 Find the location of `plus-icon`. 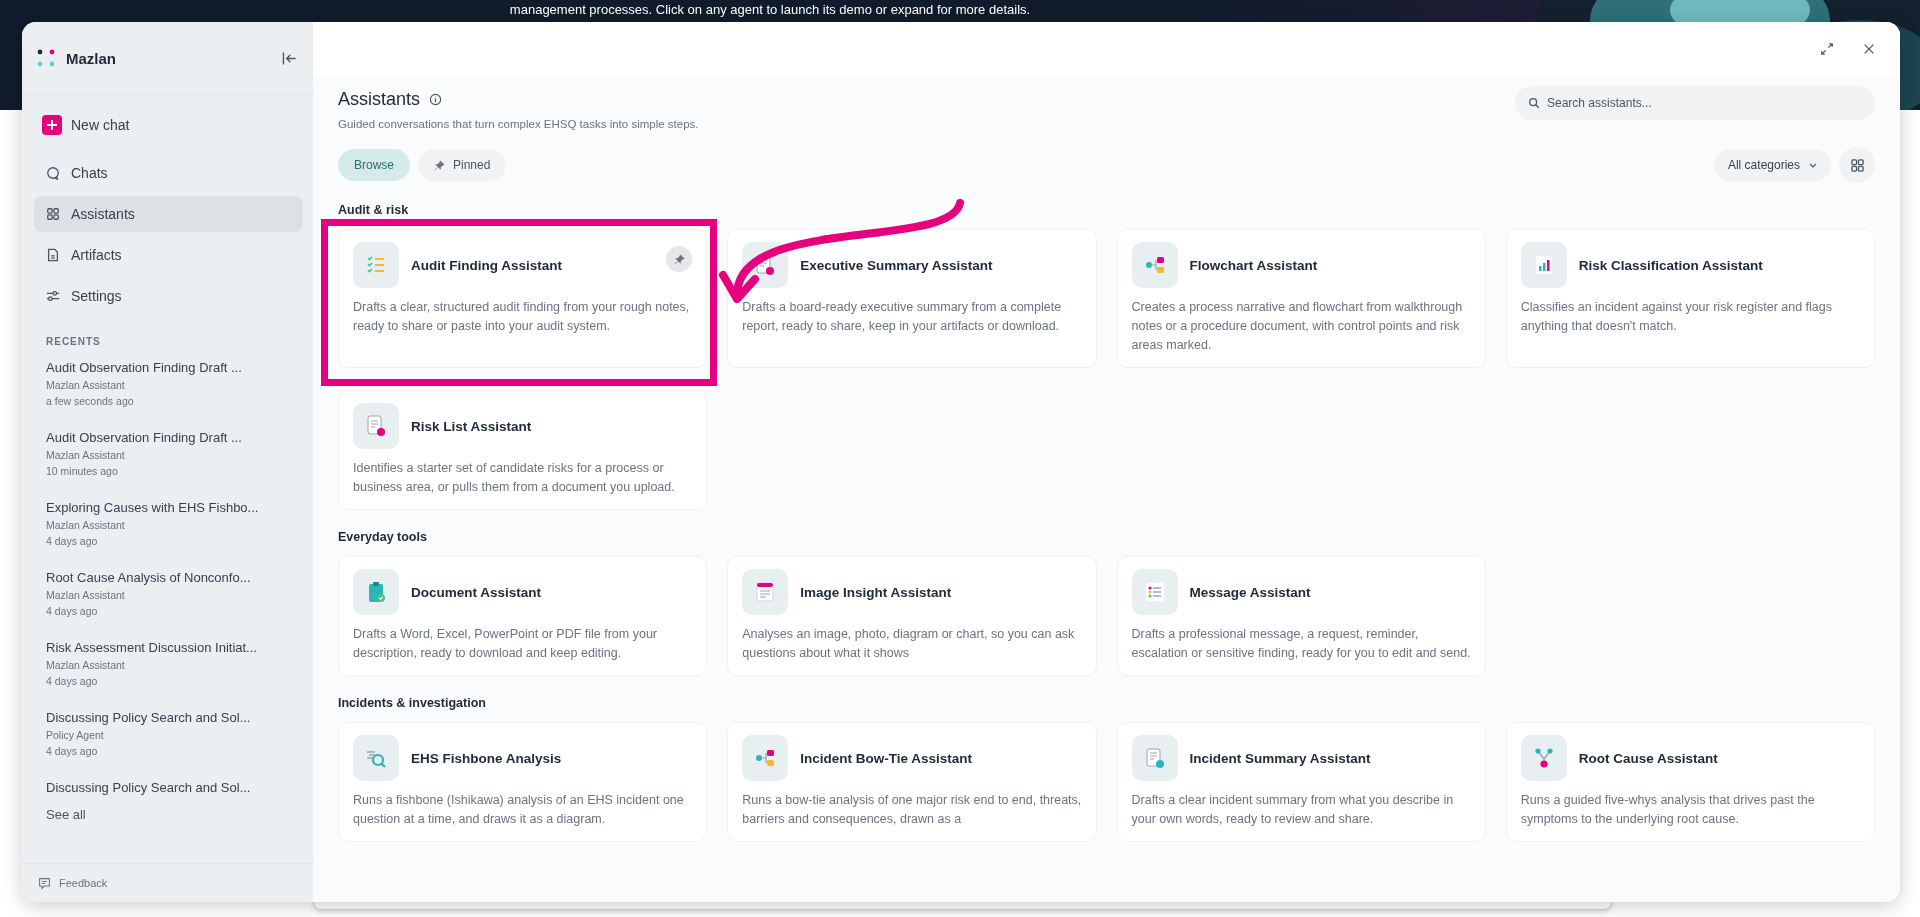

plus-icon is located at coordinates (52, 125).